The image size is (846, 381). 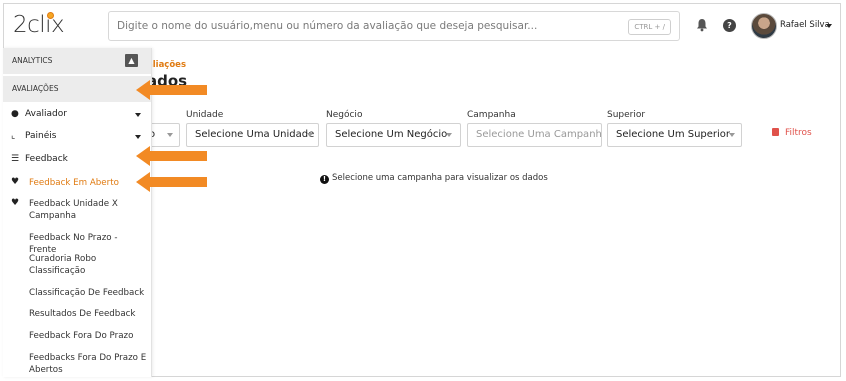 I want to click on sidebar-subitem-feedback-unidade-campanha: Feedback Unidade X Campanha, so click(x=88, y=210).